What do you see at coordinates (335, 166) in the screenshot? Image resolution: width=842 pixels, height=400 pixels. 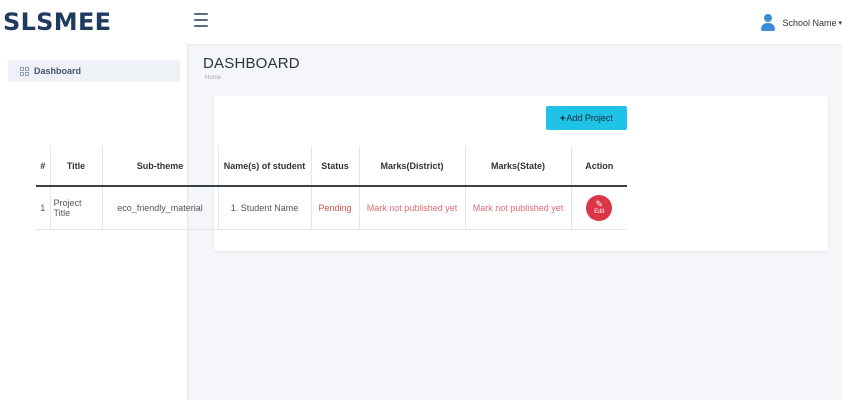 I see `column-header-status: Status` at bounding box center [335, 166].